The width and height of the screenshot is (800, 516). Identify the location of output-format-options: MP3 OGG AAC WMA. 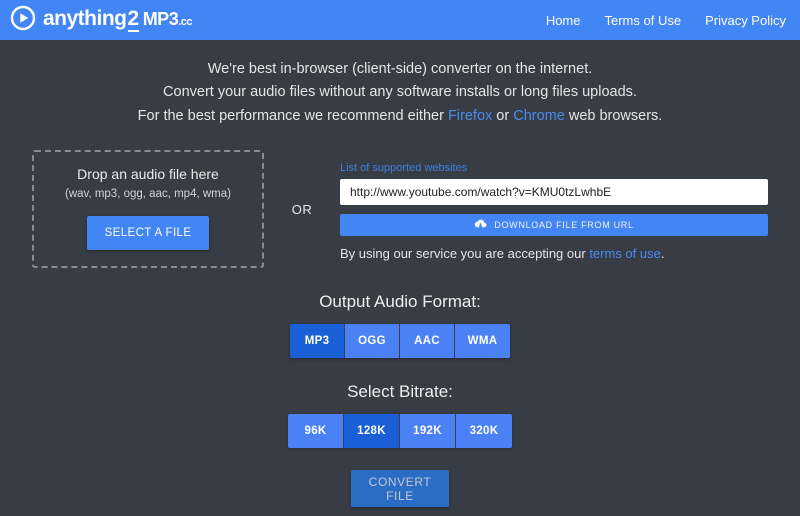
(400, 341).